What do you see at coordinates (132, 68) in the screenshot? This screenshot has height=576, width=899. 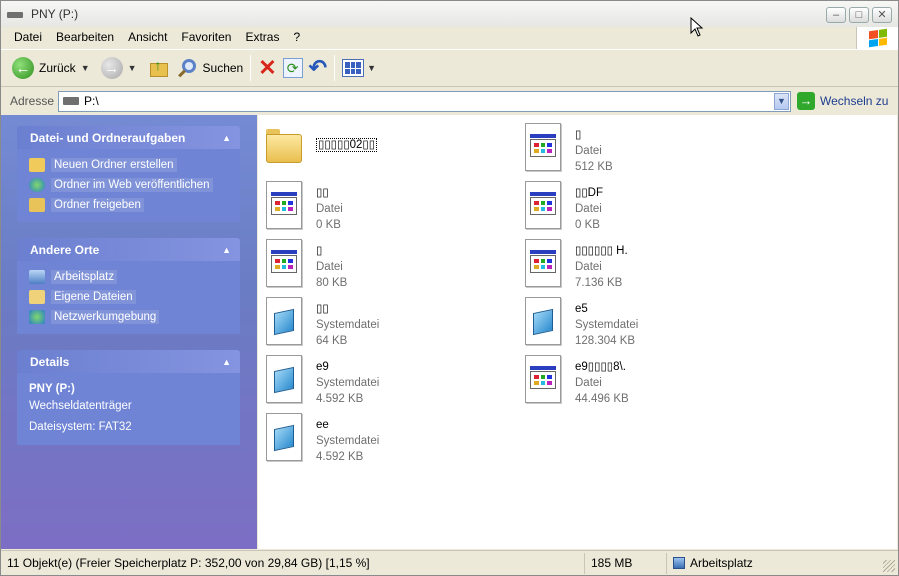 I see `forward-dropdown-icon: ▼` at bounding box center [132, 68].